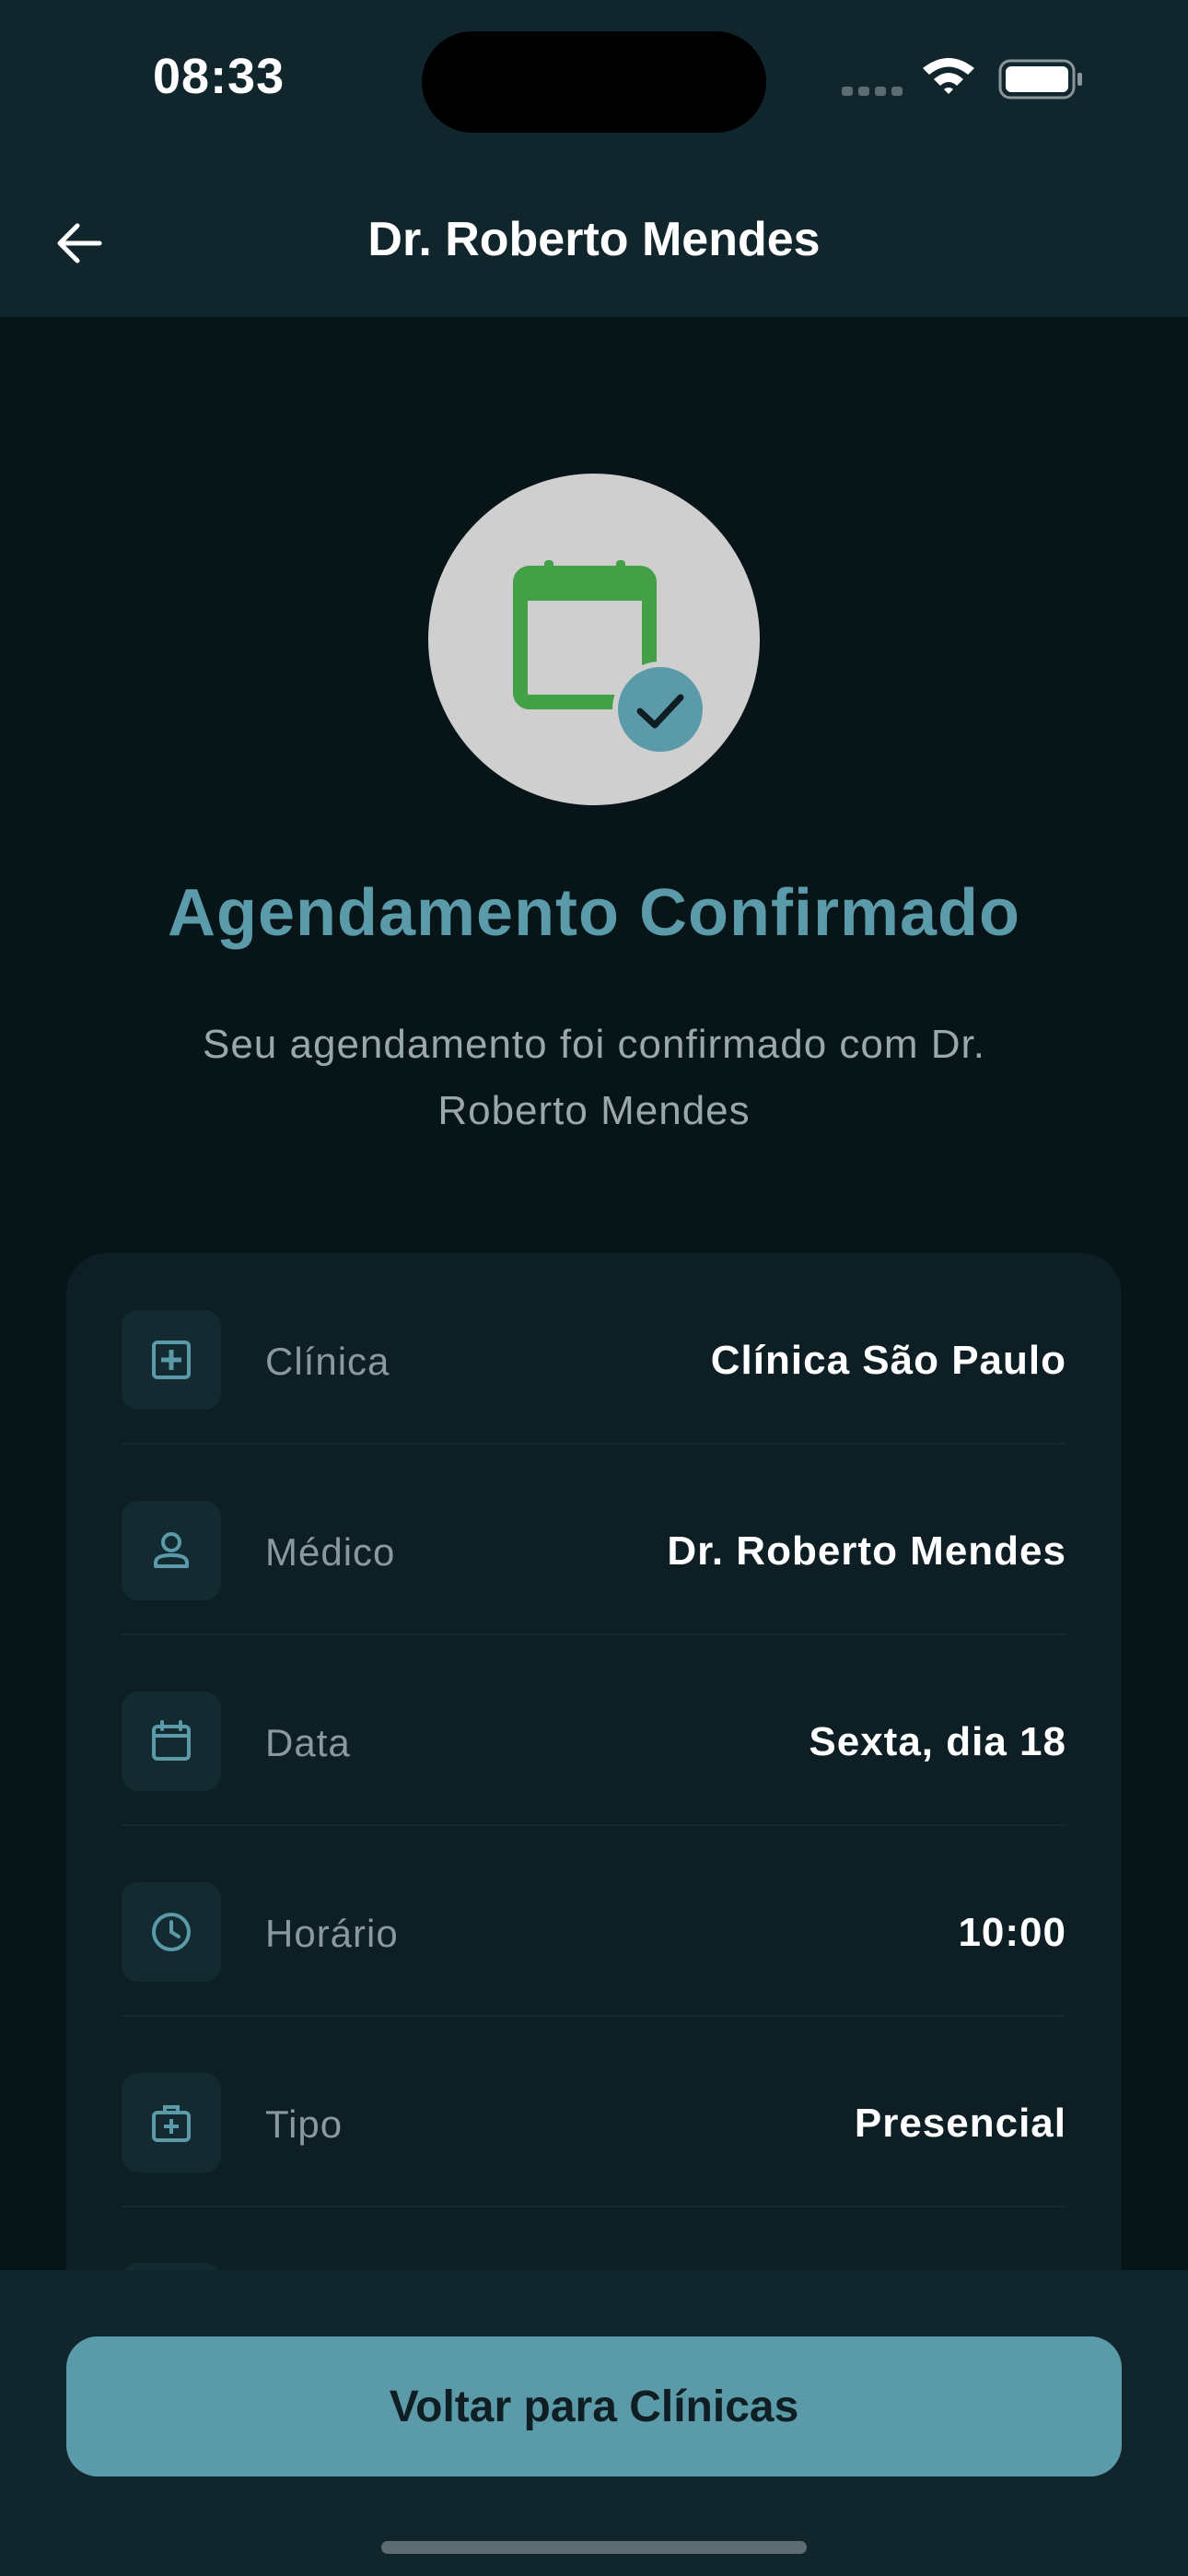  Describe the element at coordinates (866, 1551) in the screenshot. I see `detail-value: Dr. Roberto Mendes` at that location.